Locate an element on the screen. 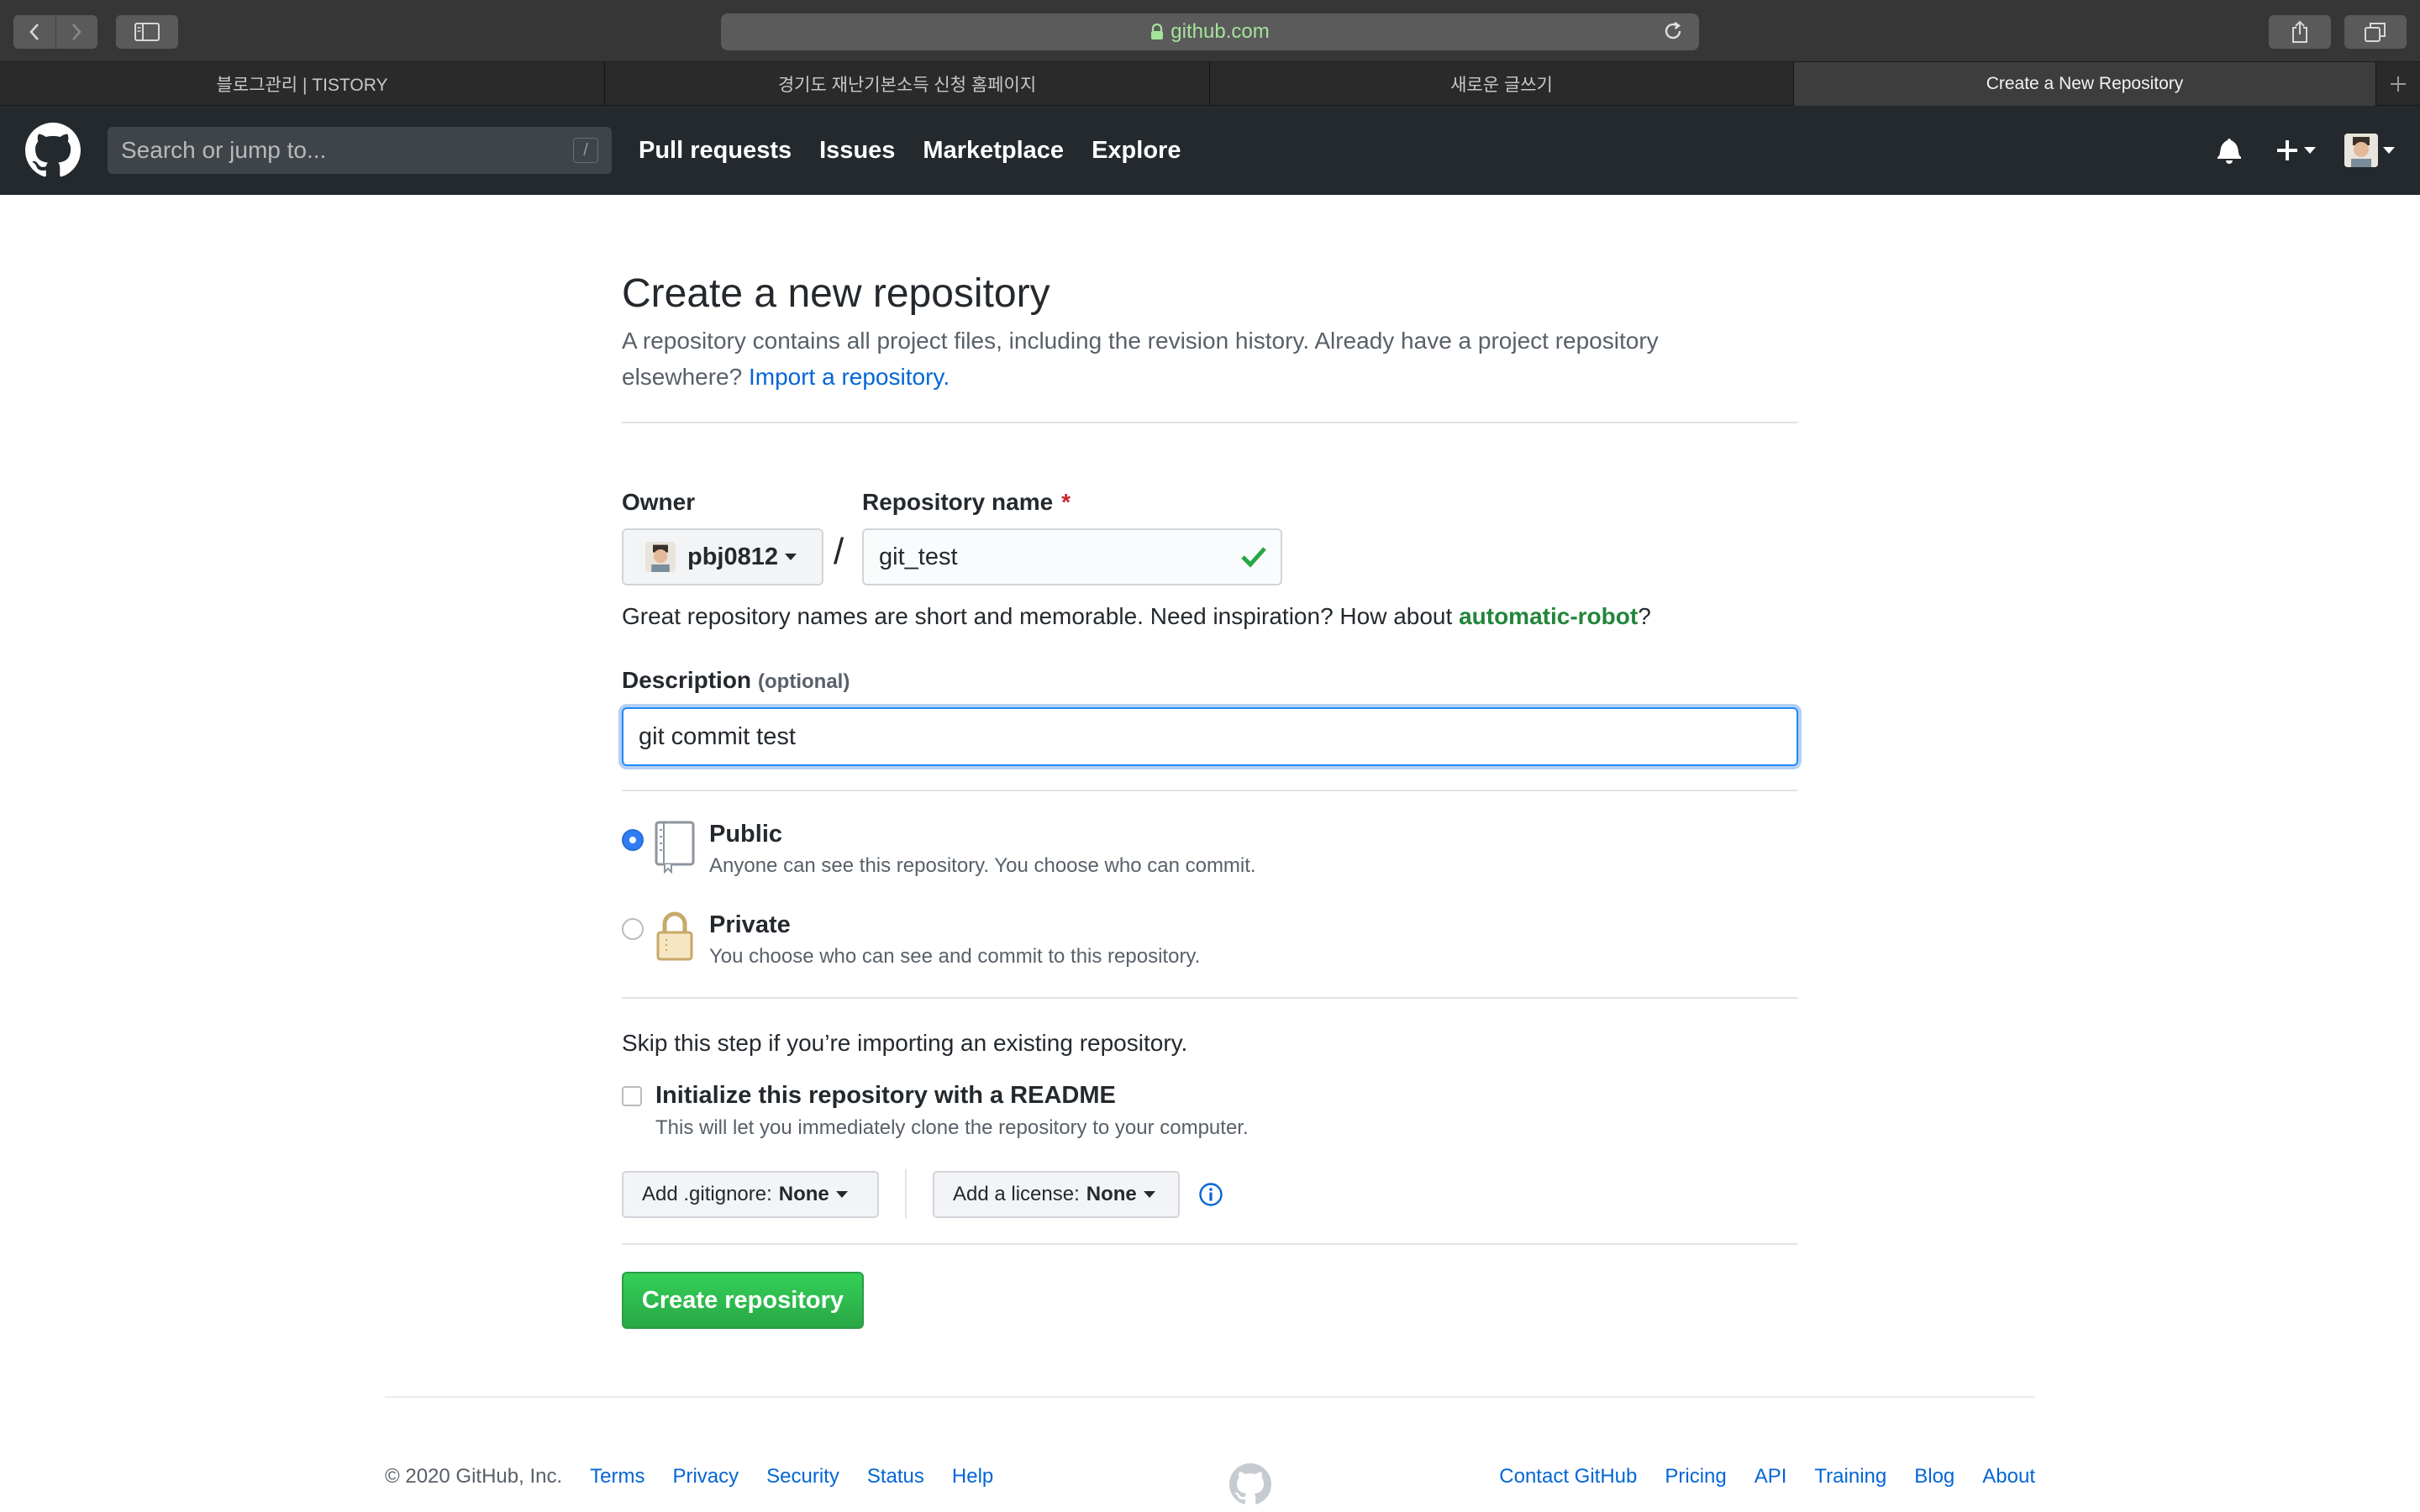 The width and height of the screenshot is (2420, 1512). create-repository-button: Create repository is located at coordinates (743, 1300).